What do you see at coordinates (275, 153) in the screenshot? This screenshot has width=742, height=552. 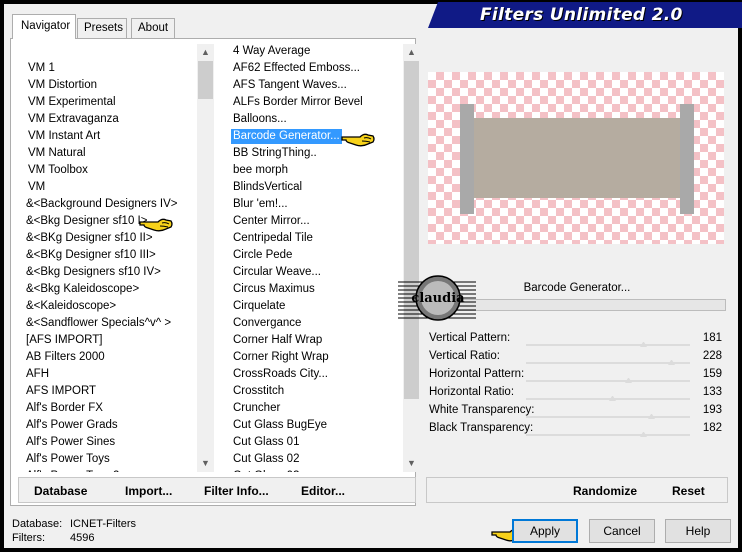 I see `filter-item: BB StringThing..` at bounding box center [275, 153].